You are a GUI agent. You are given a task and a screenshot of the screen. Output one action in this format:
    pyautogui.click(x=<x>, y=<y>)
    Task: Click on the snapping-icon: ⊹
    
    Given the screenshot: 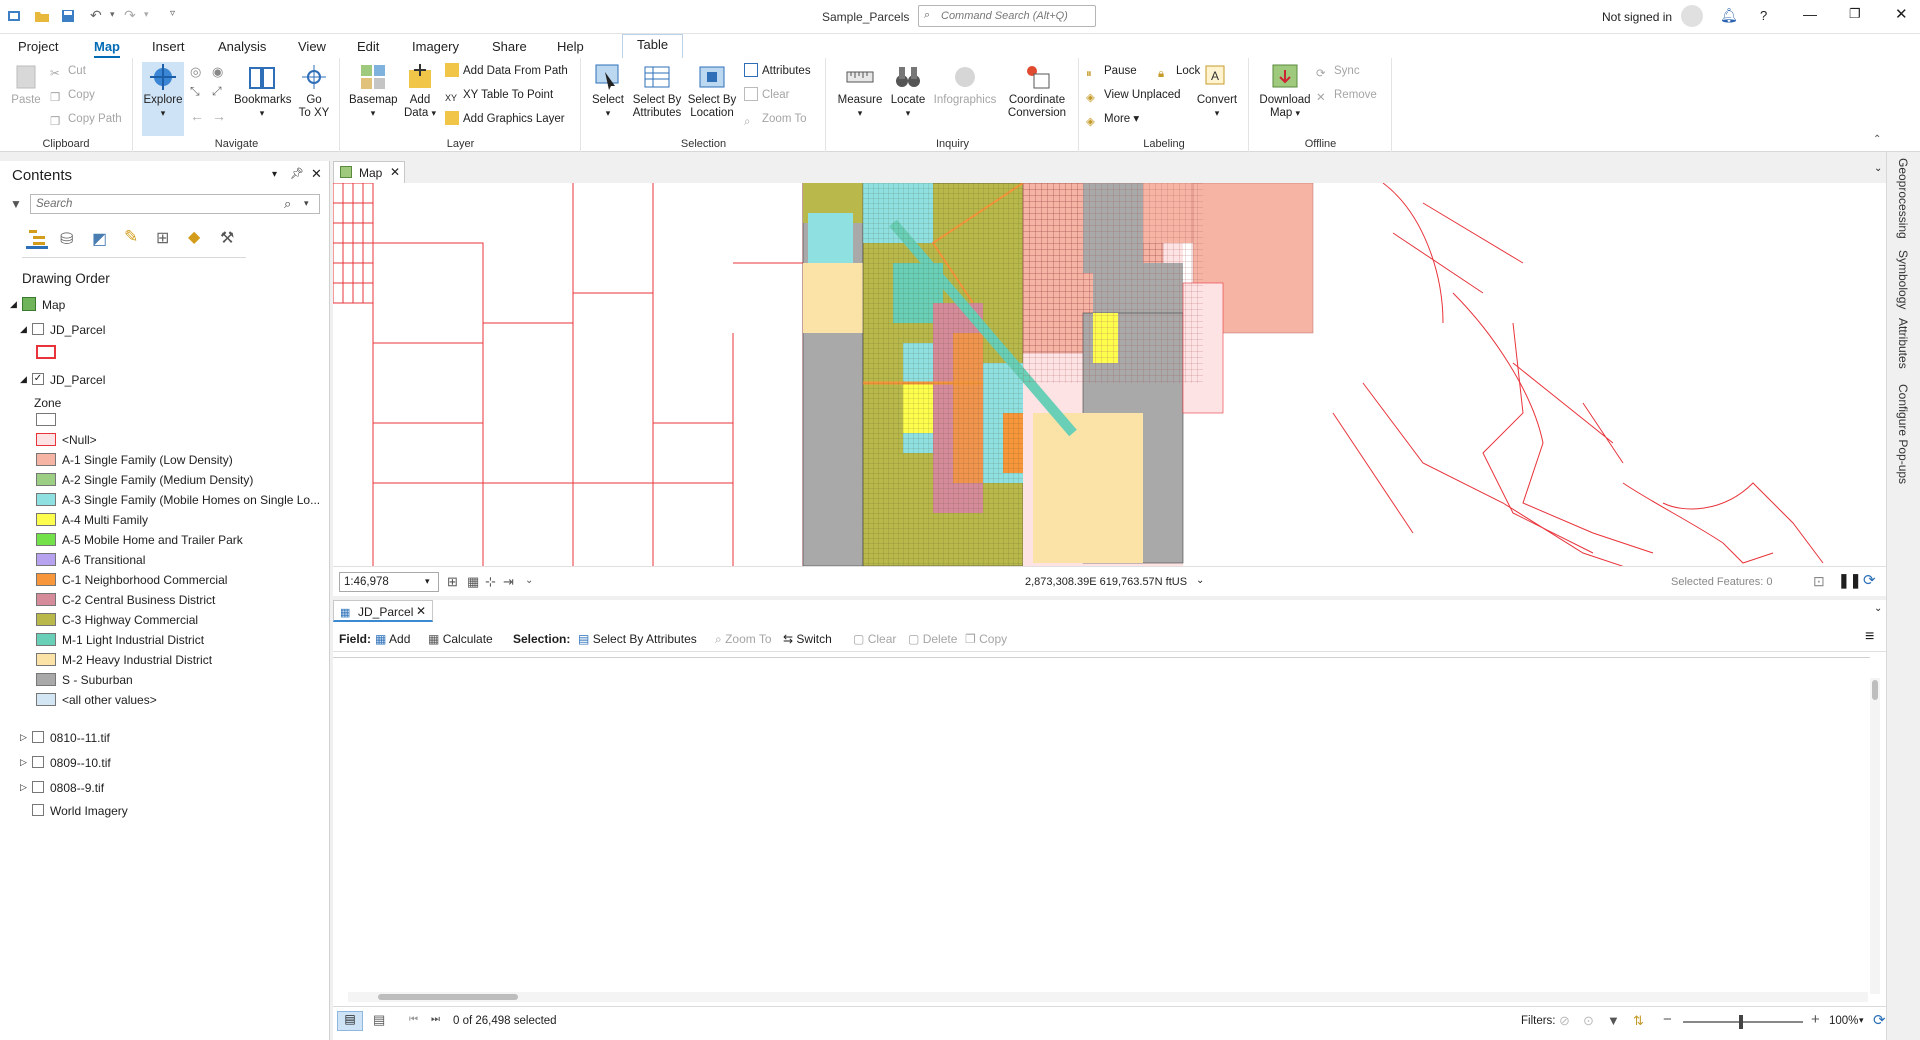 What is the action you would take?
    pyautogui.click(x=490, y=582)
    